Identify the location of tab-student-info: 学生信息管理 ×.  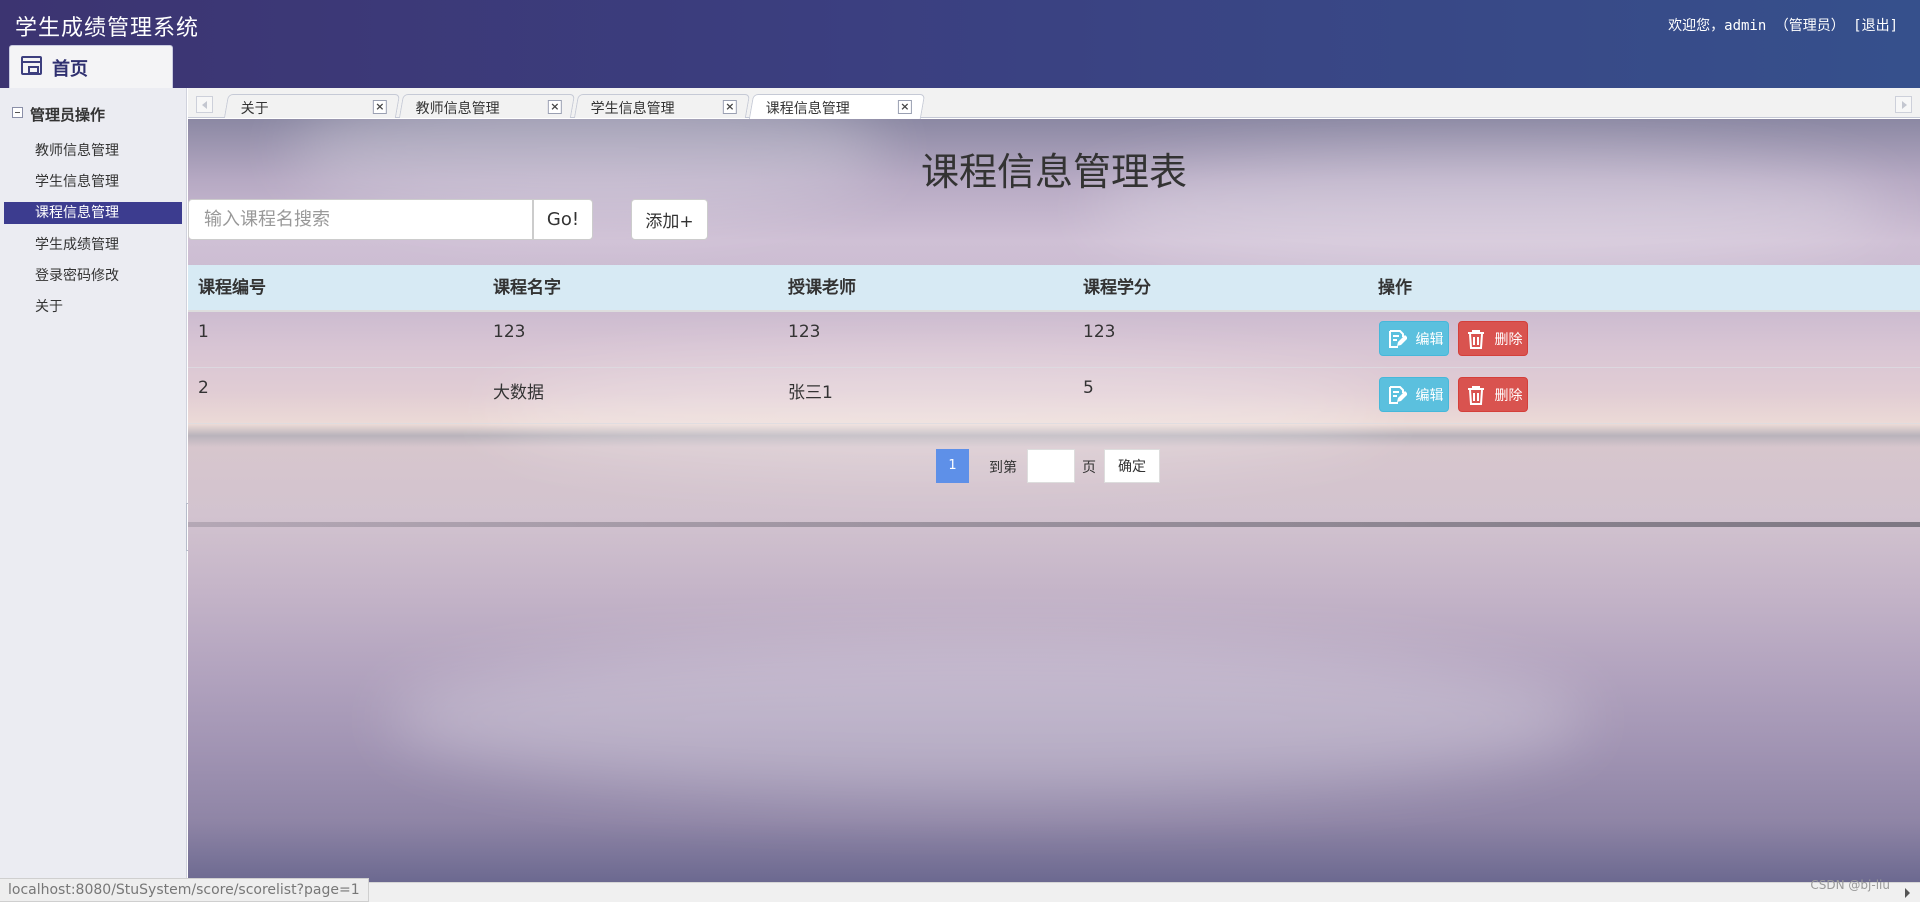
(662, 106).